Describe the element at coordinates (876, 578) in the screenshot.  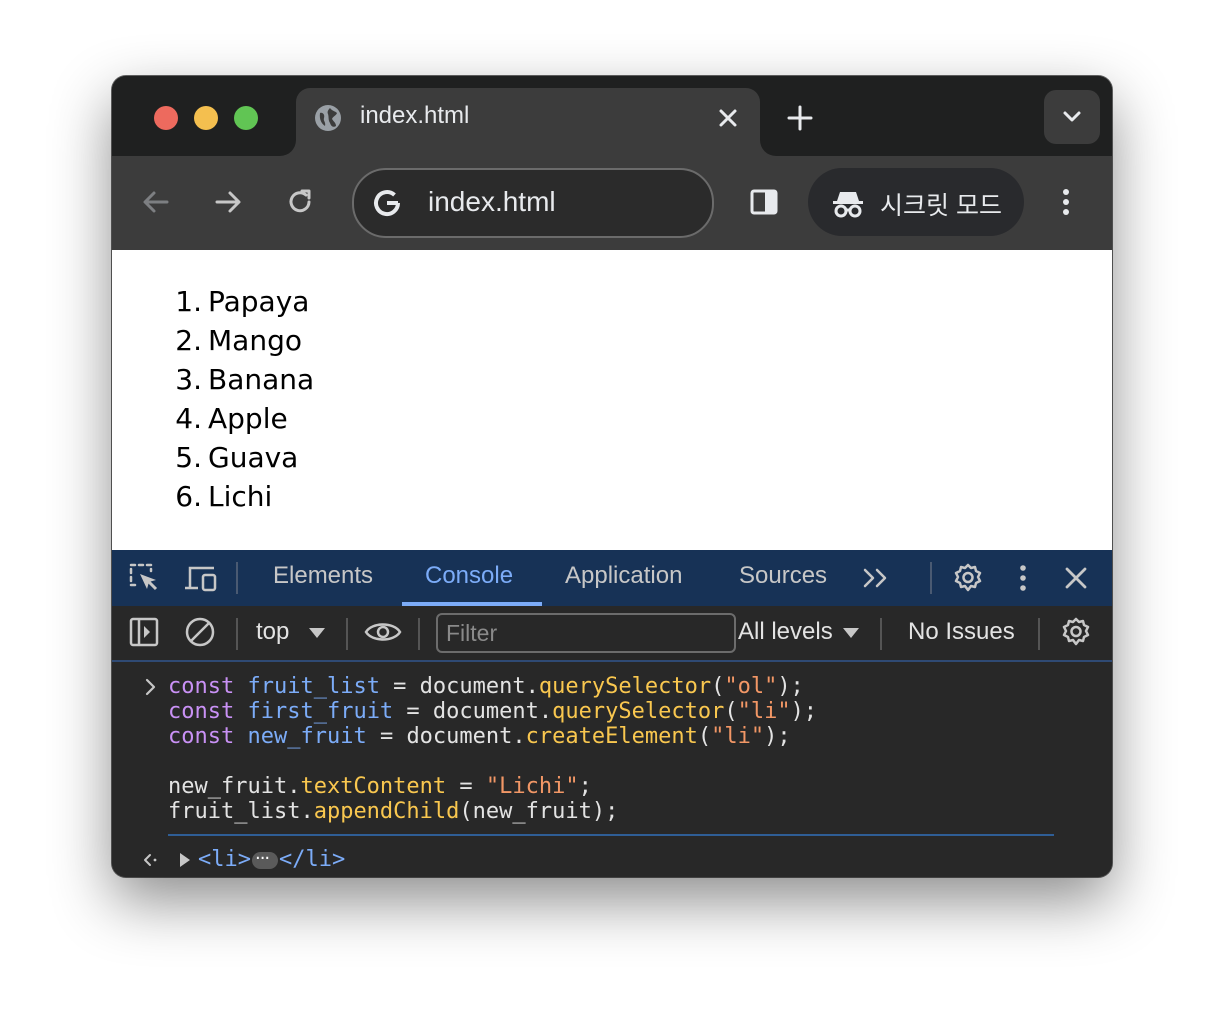
I see `more-tabs-icon` at that location.